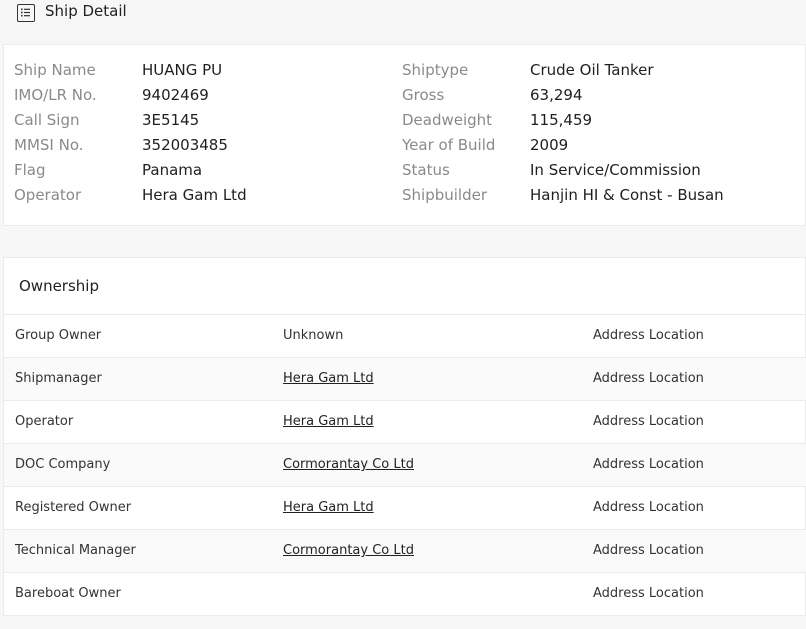  I want to click on owner-role: Bareboat Owner, so click(68, 593).